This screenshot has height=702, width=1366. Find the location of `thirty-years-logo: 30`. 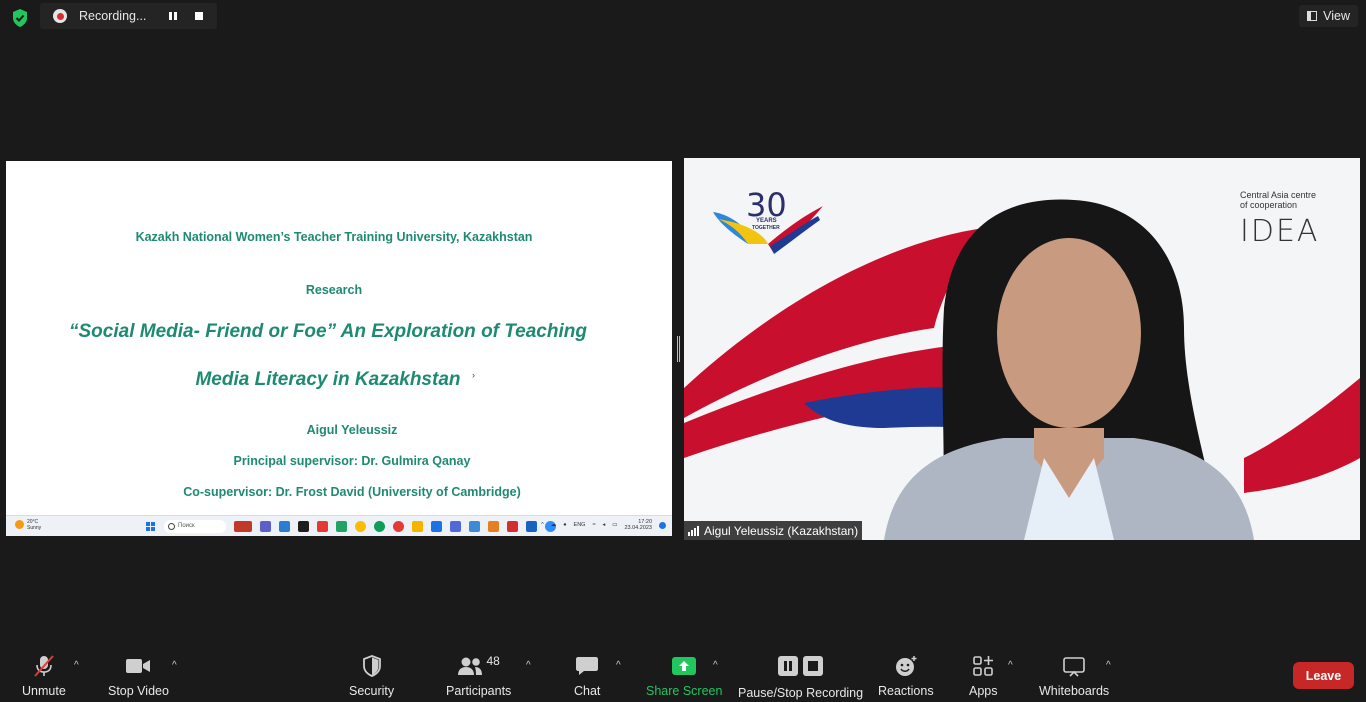

thirty-years-logo: 30 is located at coordinates (768, 220).